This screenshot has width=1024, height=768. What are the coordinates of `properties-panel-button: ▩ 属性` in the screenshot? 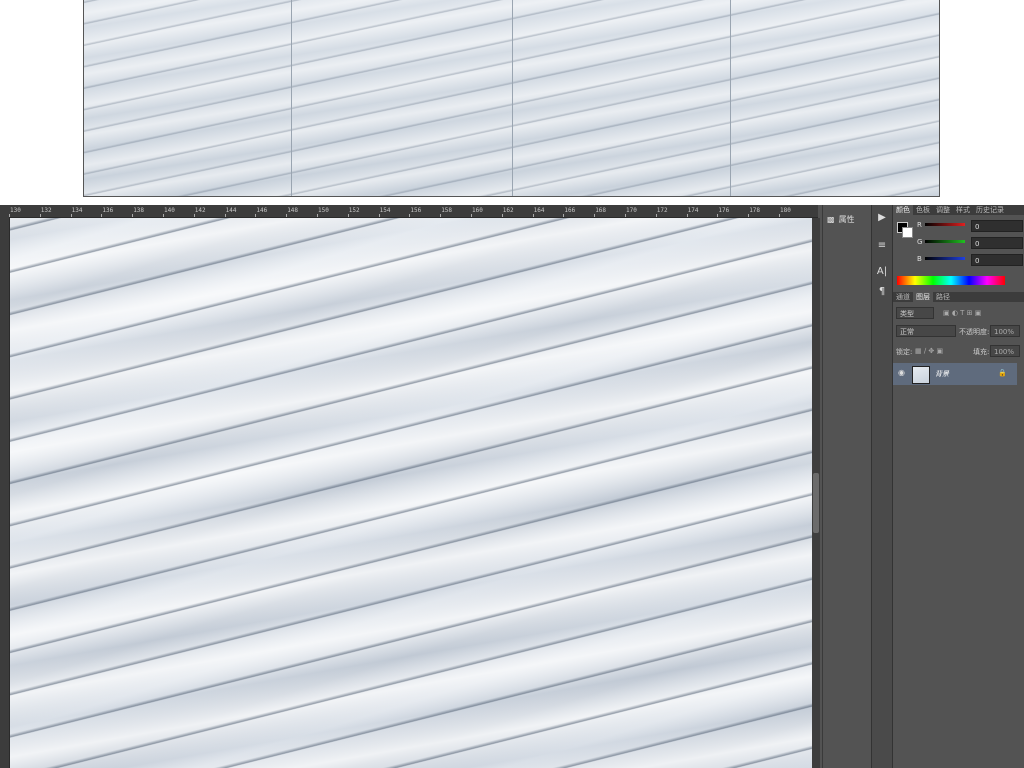 It's located at (849, 219).